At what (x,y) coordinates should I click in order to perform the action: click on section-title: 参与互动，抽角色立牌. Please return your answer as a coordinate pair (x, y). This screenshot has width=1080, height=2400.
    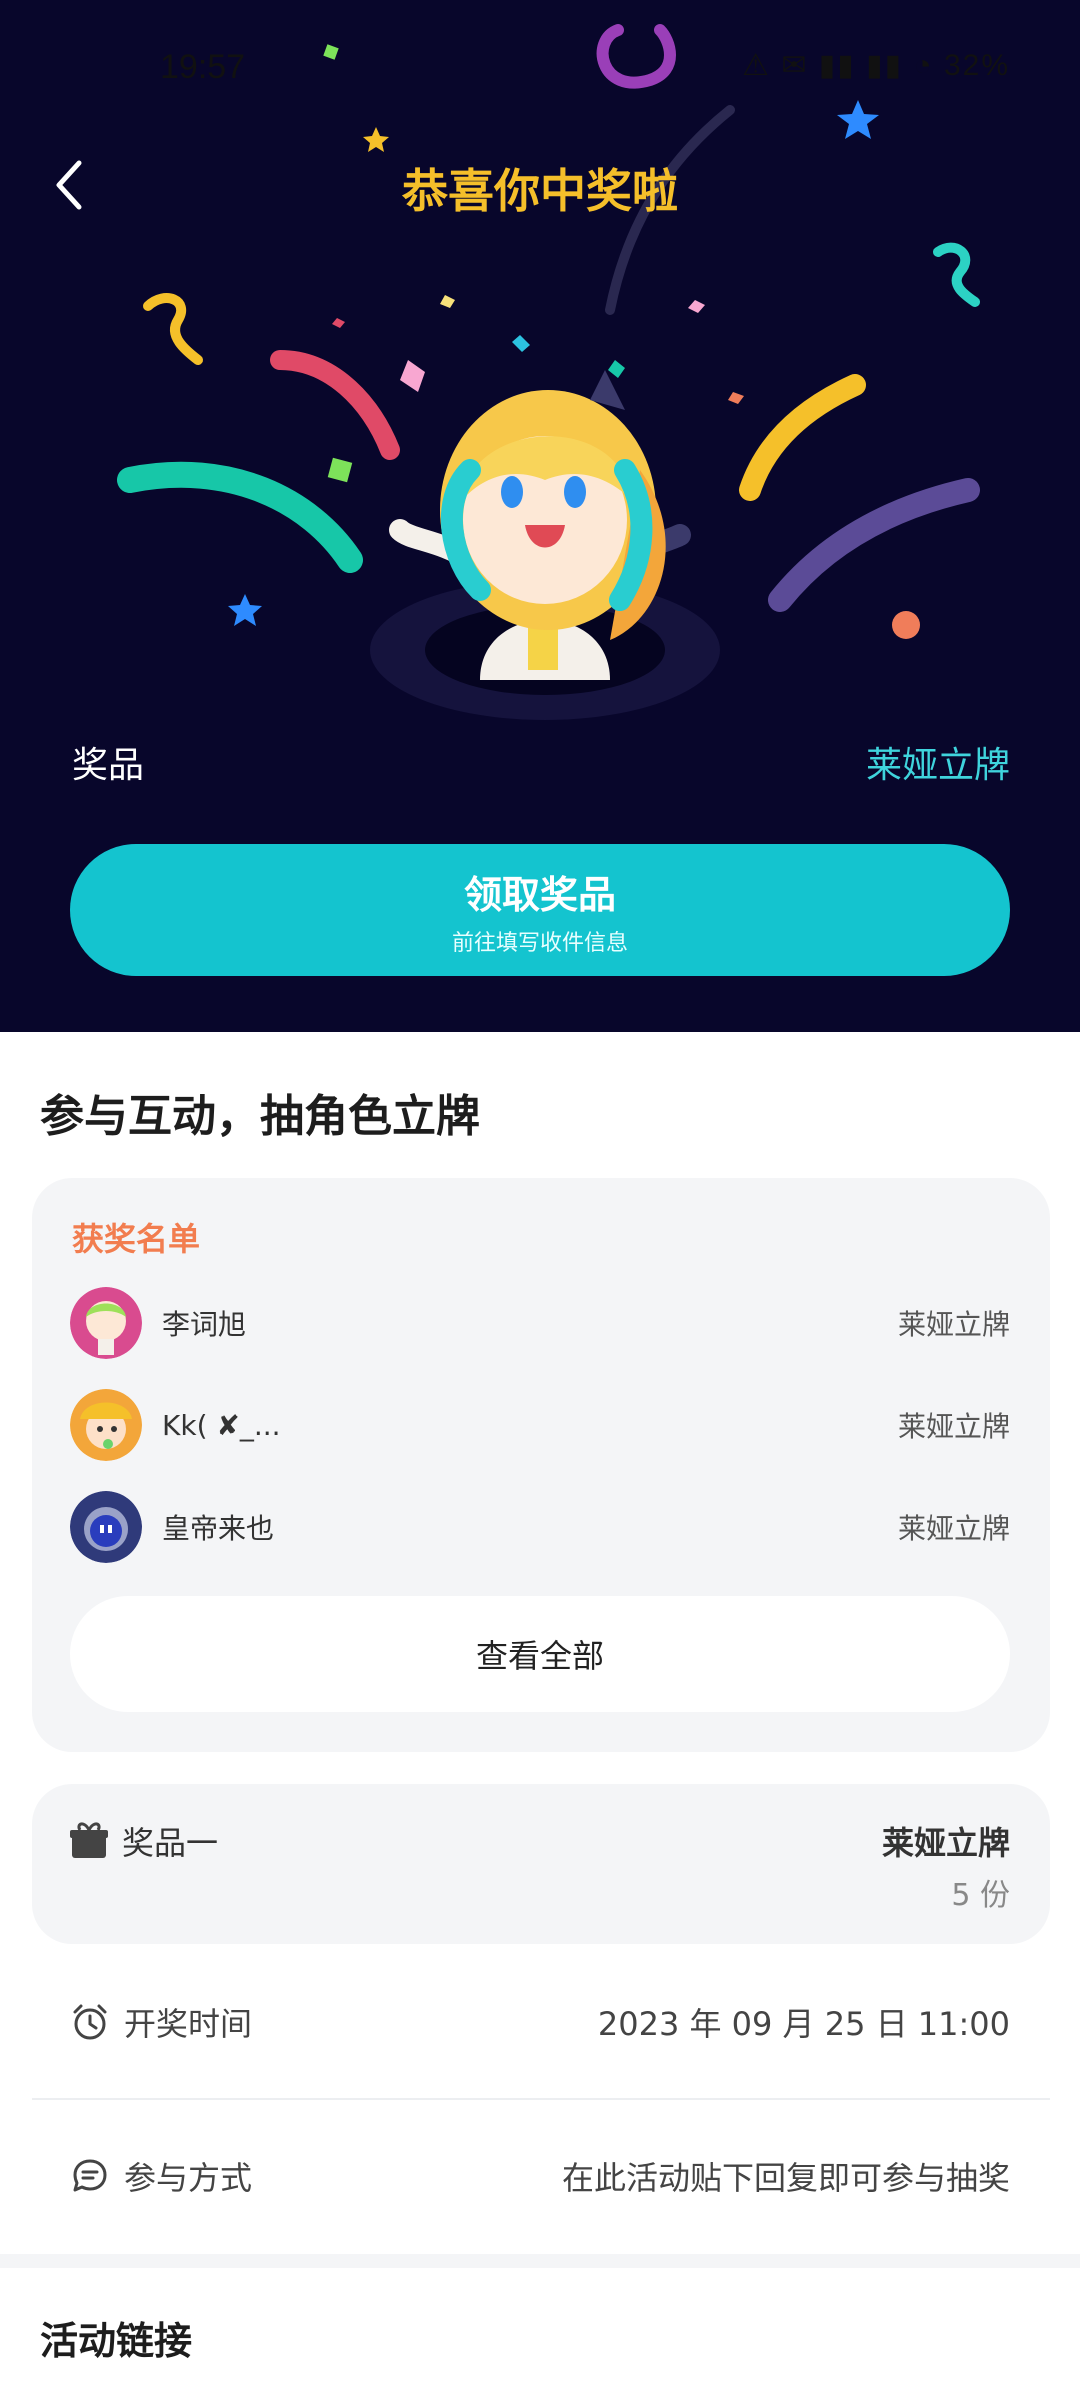
    Looking at the image, I should click on (260, 1116).